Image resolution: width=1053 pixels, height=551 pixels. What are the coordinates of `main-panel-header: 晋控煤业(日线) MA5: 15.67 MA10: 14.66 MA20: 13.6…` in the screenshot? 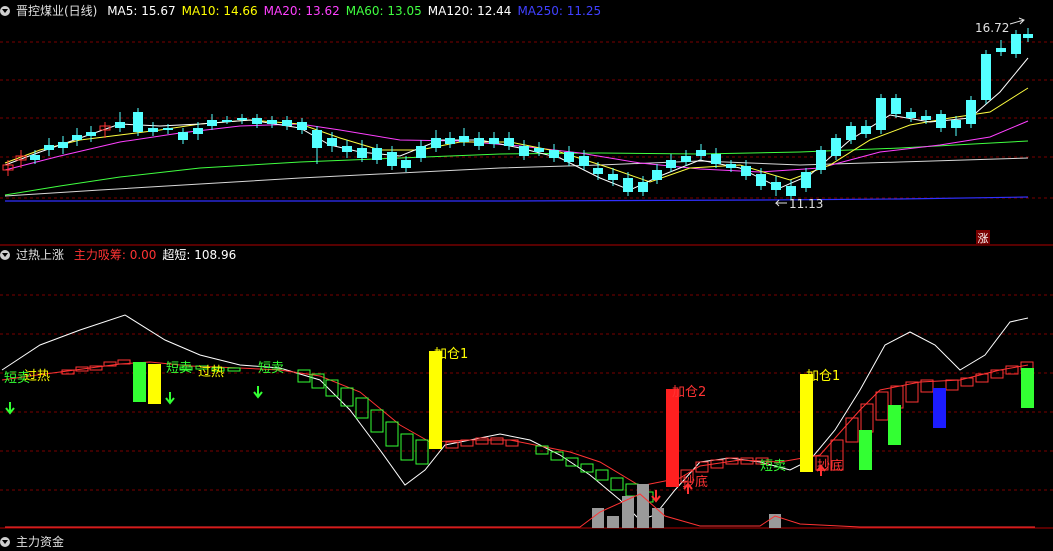 It's located at (306, 11).